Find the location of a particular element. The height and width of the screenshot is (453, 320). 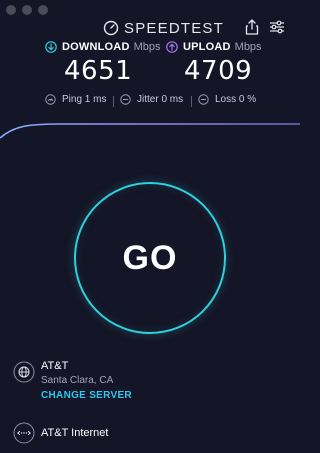

loss-text: Loss 0 % is located at coordinates (236, 99).